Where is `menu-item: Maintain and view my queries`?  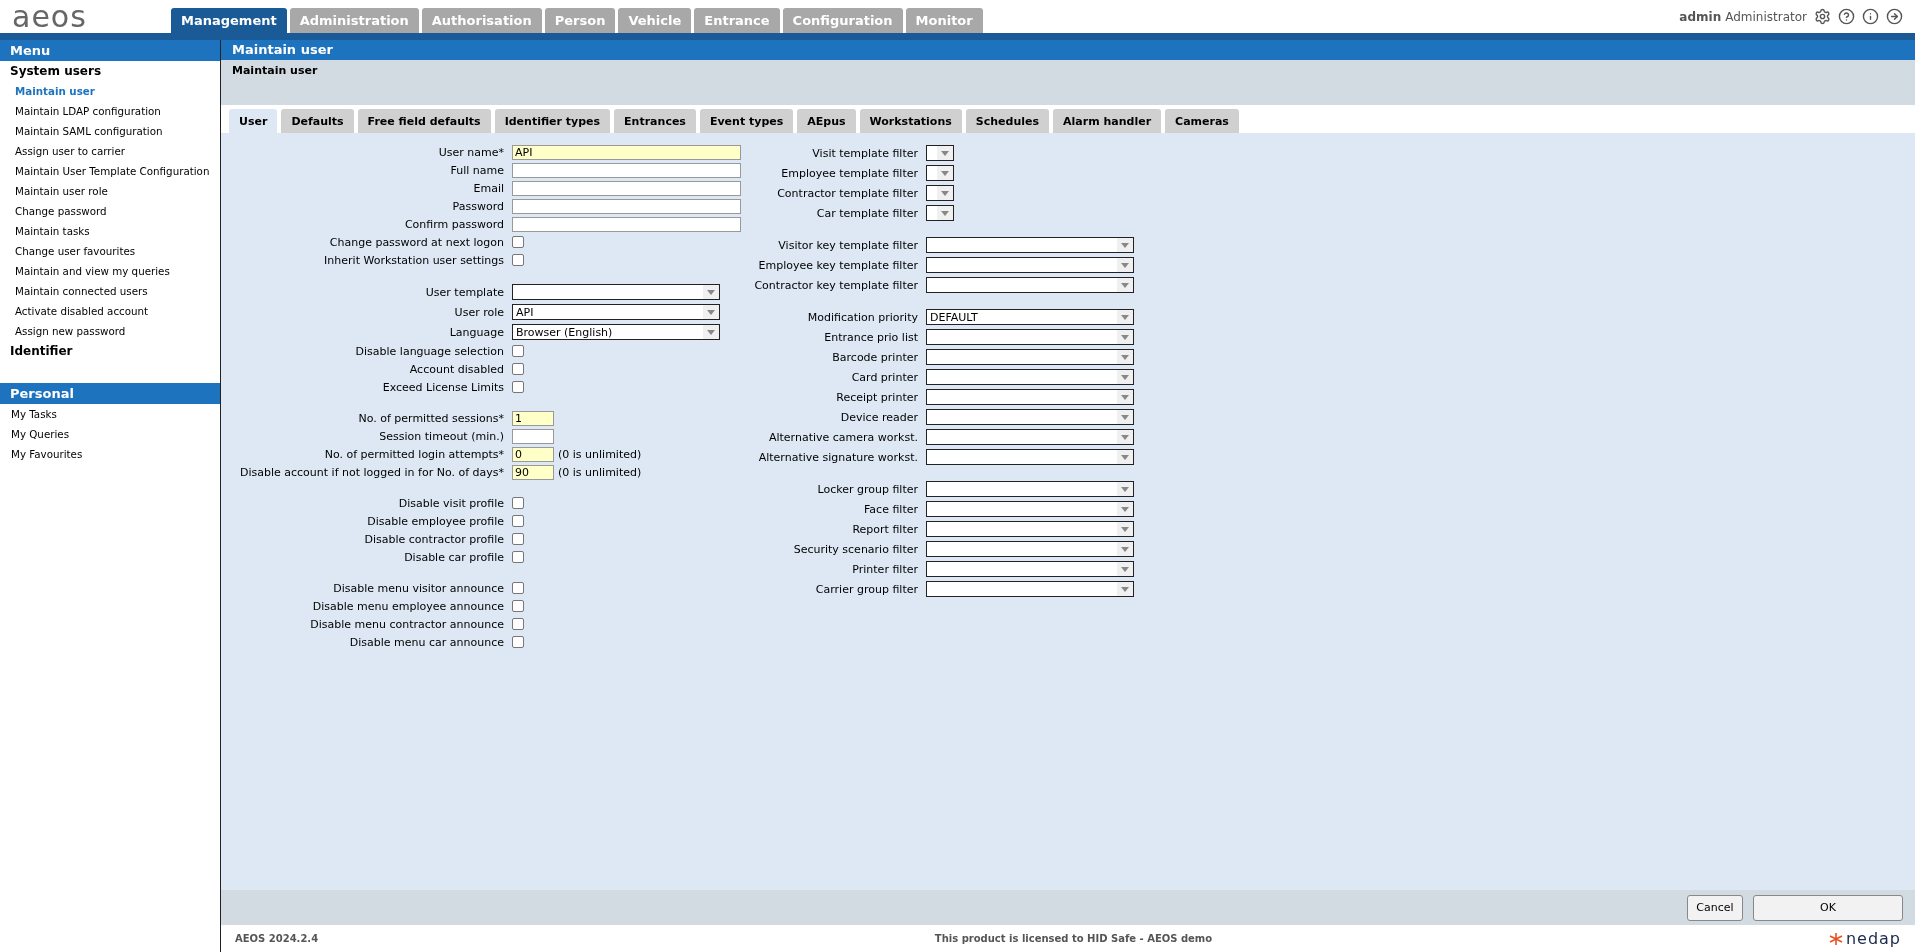
menu-item: Maintain and view my queries is located at coordinates (110, 271).